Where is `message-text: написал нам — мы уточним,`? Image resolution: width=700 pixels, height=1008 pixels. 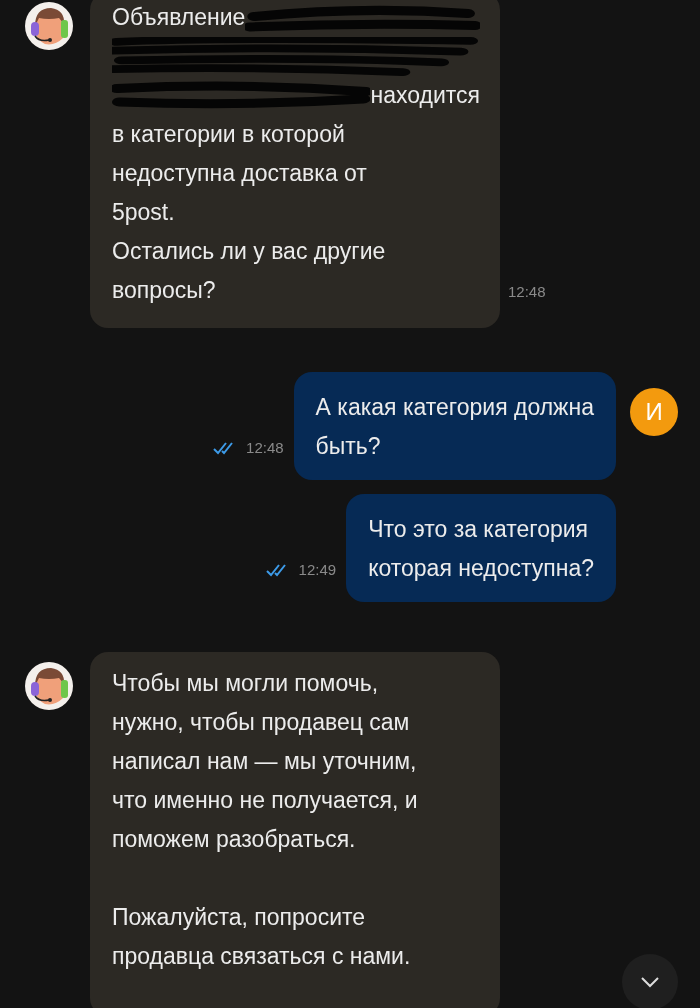 message-text: написал нам — мы уточним, is located at coordinates (265, 761).